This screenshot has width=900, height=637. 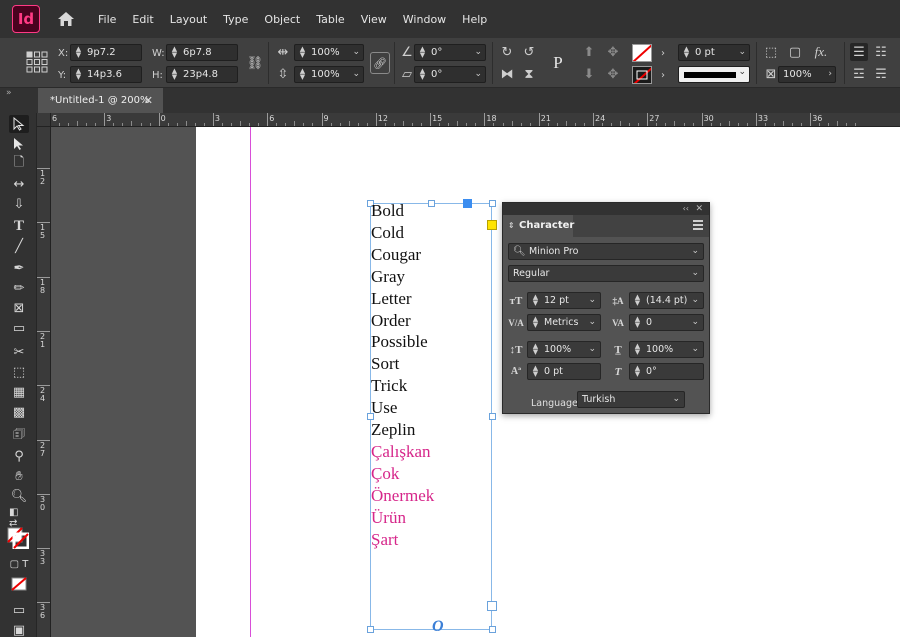 What do you see at coordinates (44, 382) in the screenshot?
I see `vertical-ruler: 1 2 1 5 1 8 2 1 2 4 2 7 3 0 3 3 3 6` at bounding box center [44, 382].